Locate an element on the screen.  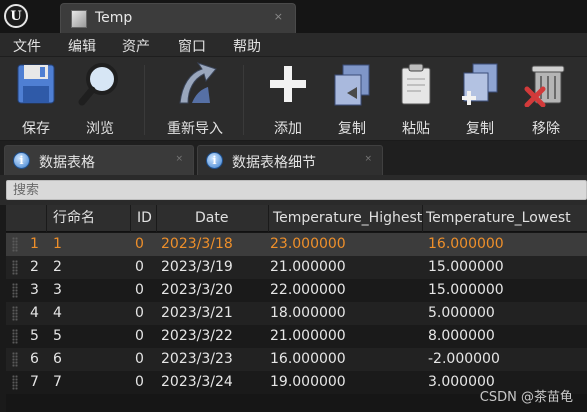
table-cell-index: 7 is located at coordinates (34, 382).